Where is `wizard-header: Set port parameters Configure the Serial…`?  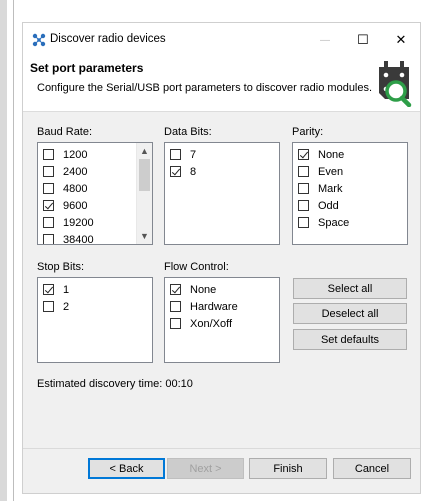
wizard-header: Set port parameters Configure the Serial… is located at coordinates (221, 83).